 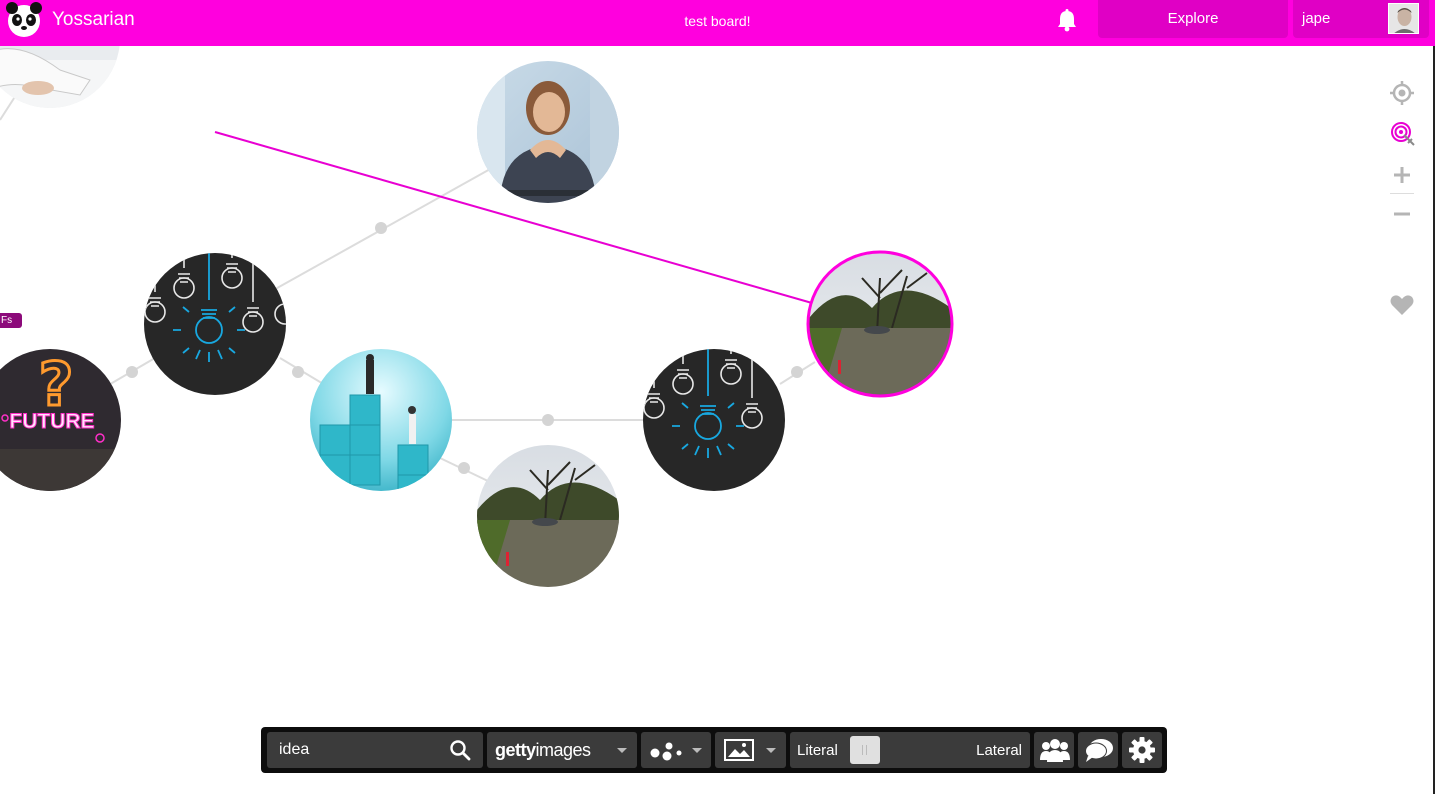 I want to click on chat-button, so click(x=1098, y=750).